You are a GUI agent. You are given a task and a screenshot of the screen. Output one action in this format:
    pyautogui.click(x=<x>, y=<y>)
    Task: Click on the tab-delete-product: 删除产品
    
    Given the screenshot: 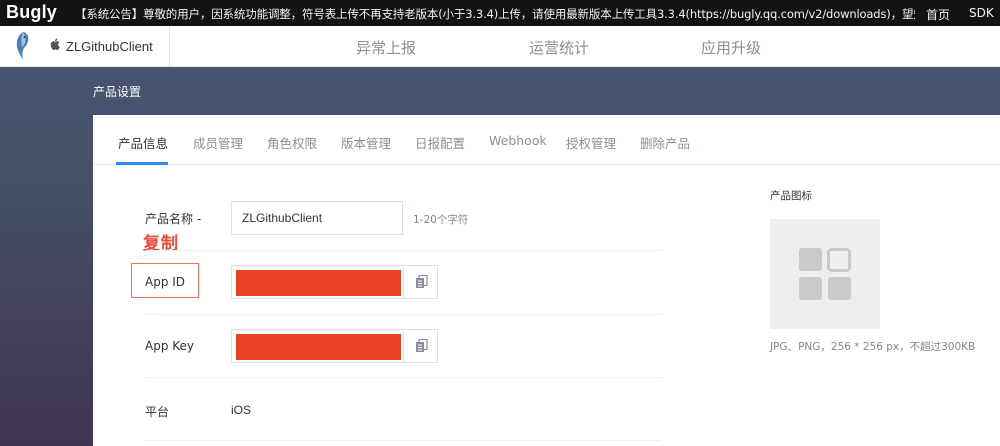 What is the action you would take?
    pyautogui.click(x=665, y=142)
    